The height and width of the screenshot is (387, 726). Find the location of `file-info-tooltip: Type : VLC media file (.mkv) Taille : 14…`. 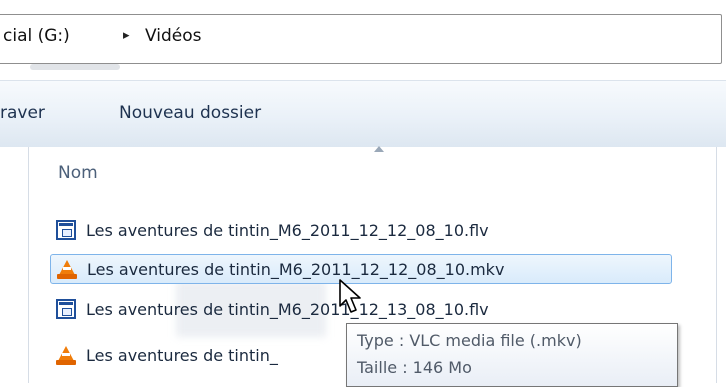

file-info-tooltip: Type : VLC media file (.mkv) Taille : 14… is located at coordinates (512, 355).